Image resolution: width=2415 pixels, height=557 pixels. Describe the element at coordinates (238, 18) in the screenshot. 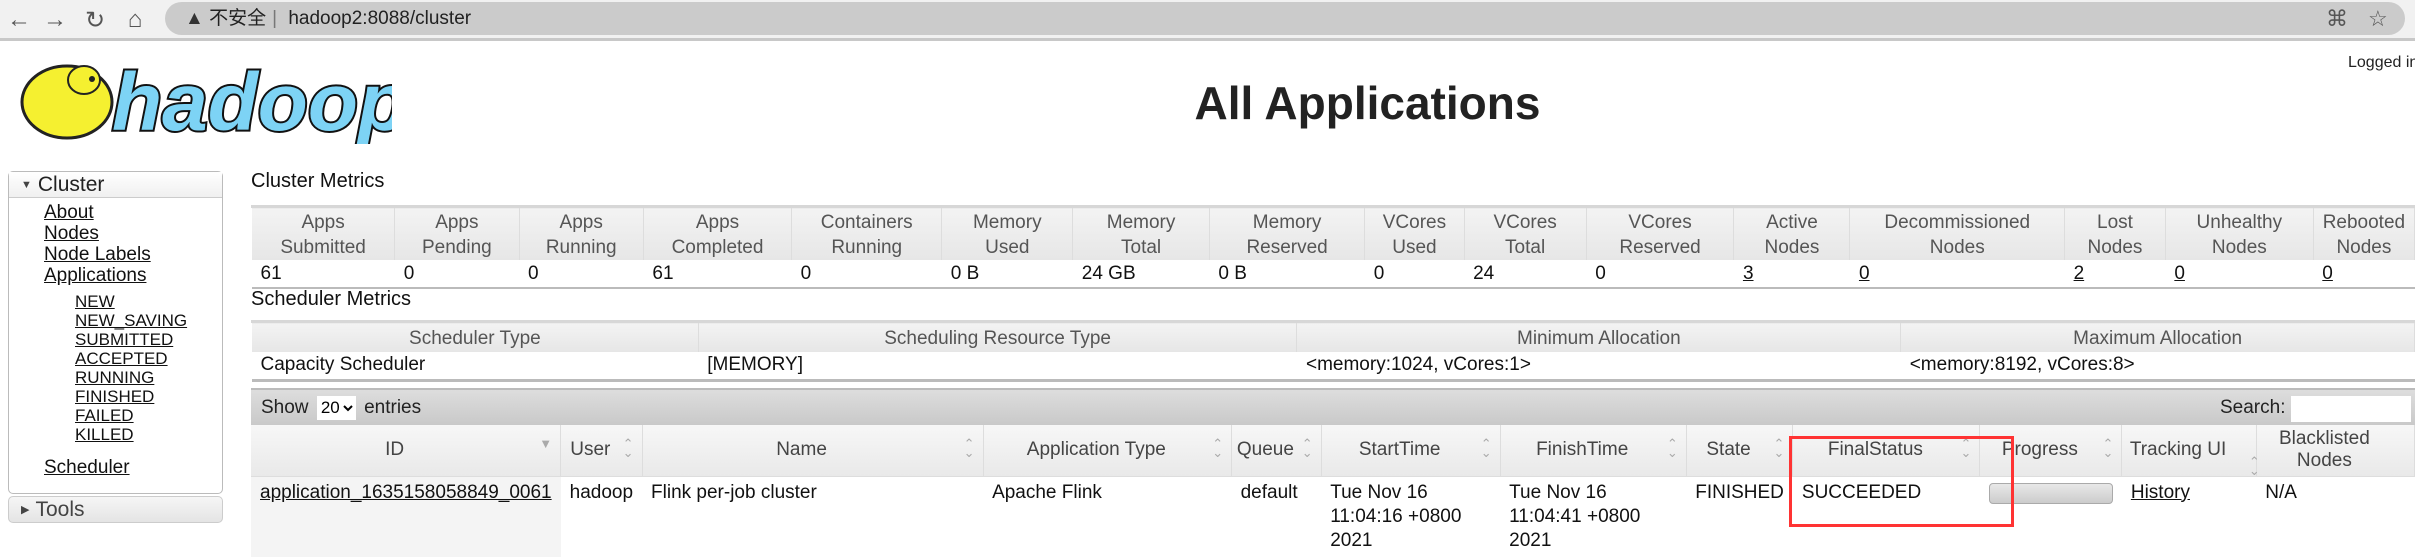

I see `insecure-label: 不安全` at that location.